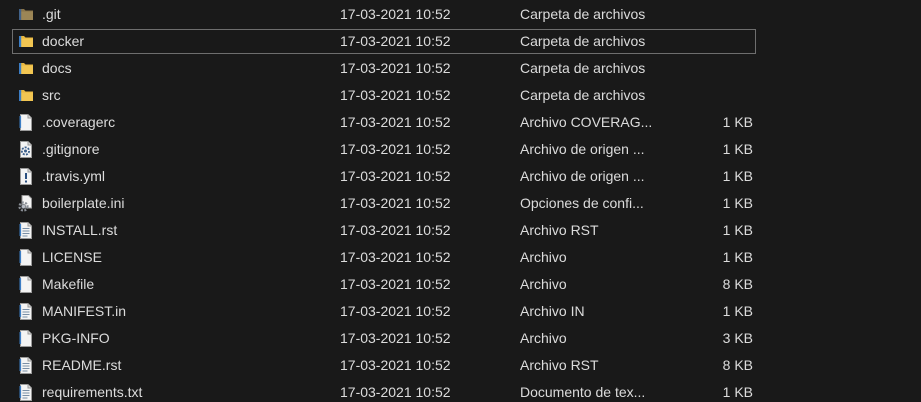  Describe the element at coordinates (71, 149) in the screenshot. I see `file-name: .gitignore` at that location.